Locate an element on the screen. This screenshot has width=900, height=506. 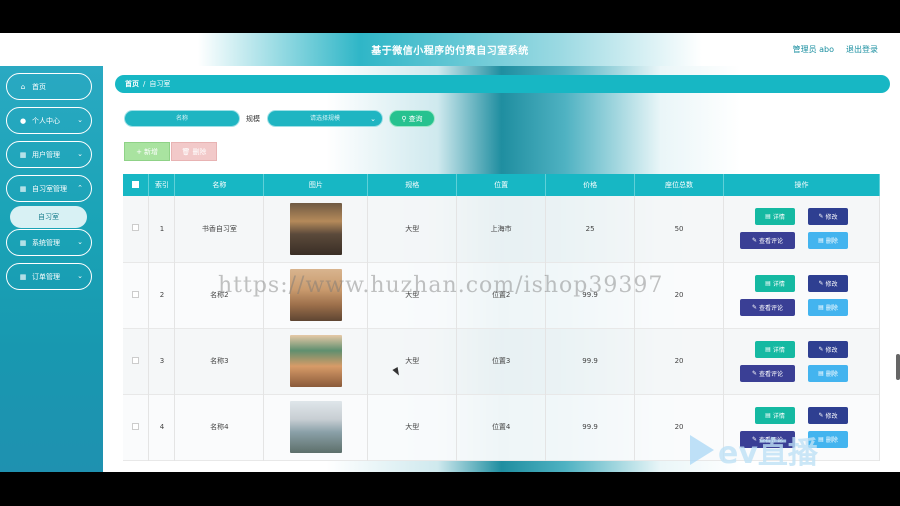
cell-location: 位置3 is located at coordinates (501, 361).